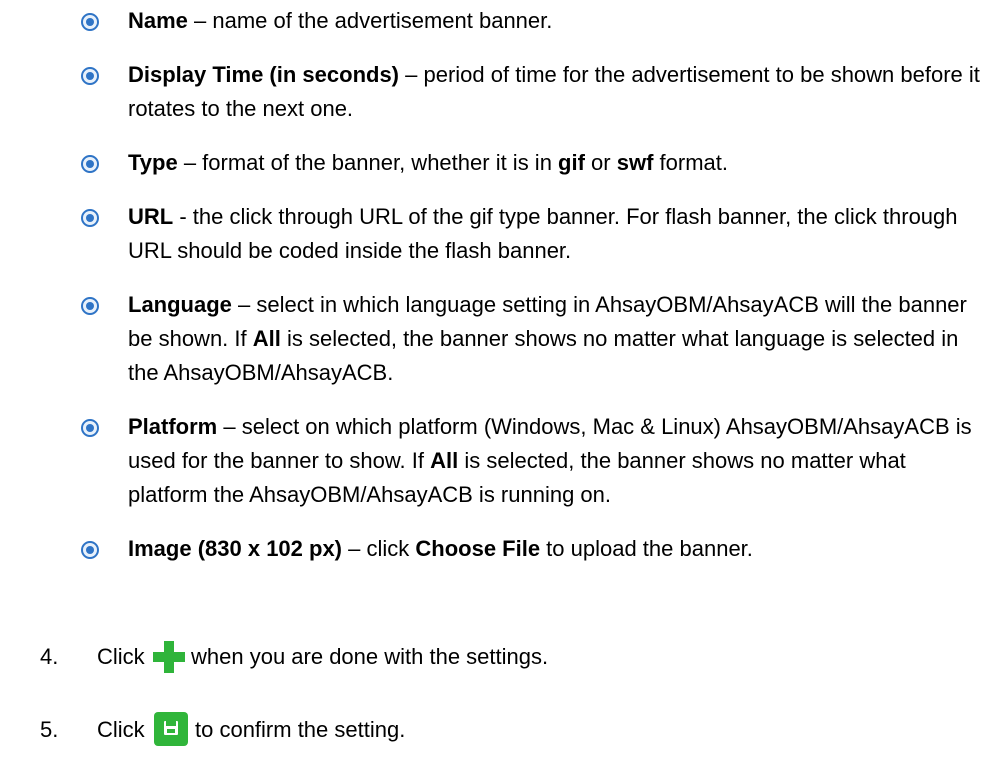 This screenshot has width=988, height=769. Describe the element at coordinates (370, 20) in the screenshot. I see `desc-name: – name of the advertisement banner.` at that location.